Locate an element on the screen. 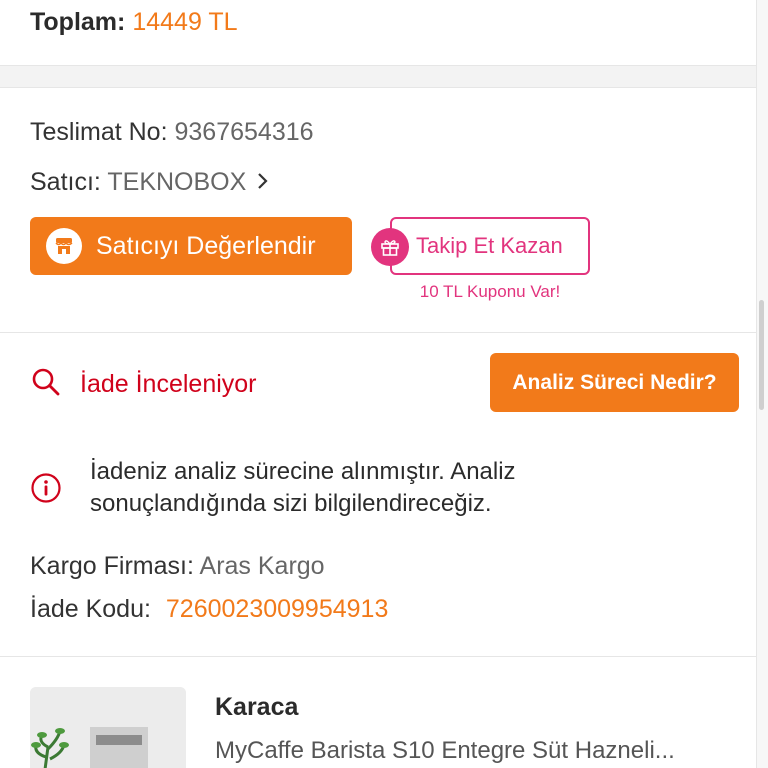 This screenshot has width=768, height=768. product-image is located at coordinates (108, 727).